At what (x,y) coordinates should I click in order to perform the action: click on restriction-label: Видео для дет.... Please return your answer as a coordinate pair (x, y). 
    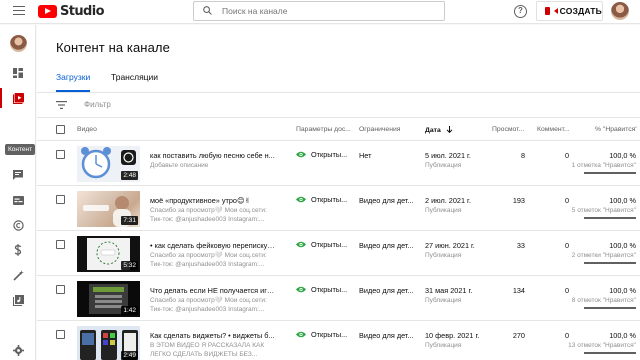
    Looking at the image, I should click on (386, 290).